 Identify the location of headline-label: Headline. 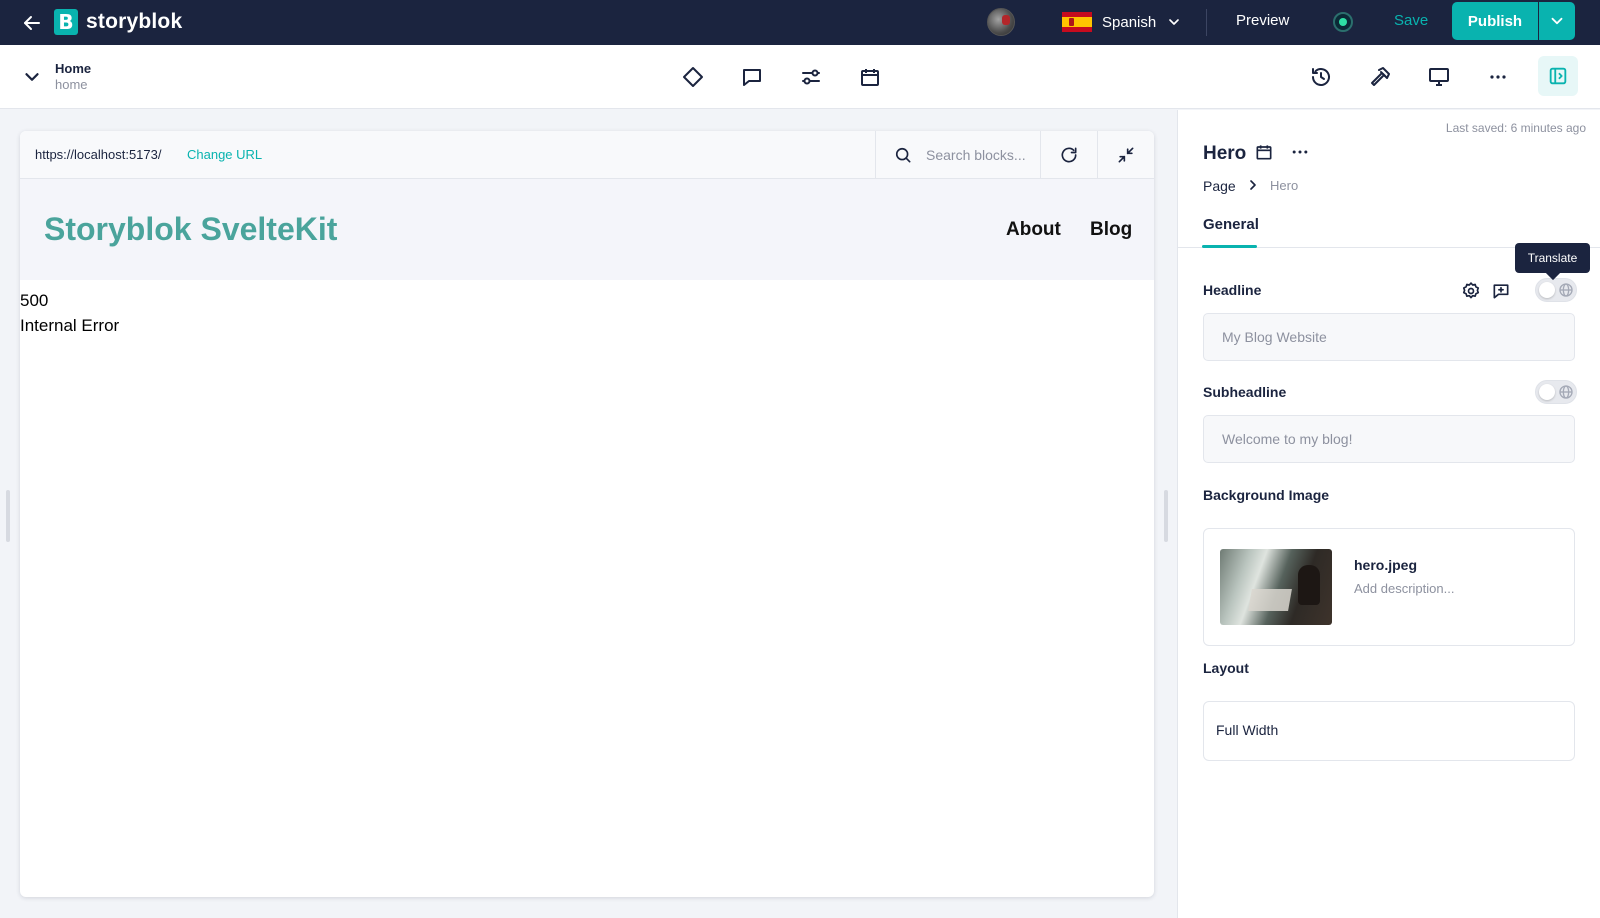
(1232, 290).